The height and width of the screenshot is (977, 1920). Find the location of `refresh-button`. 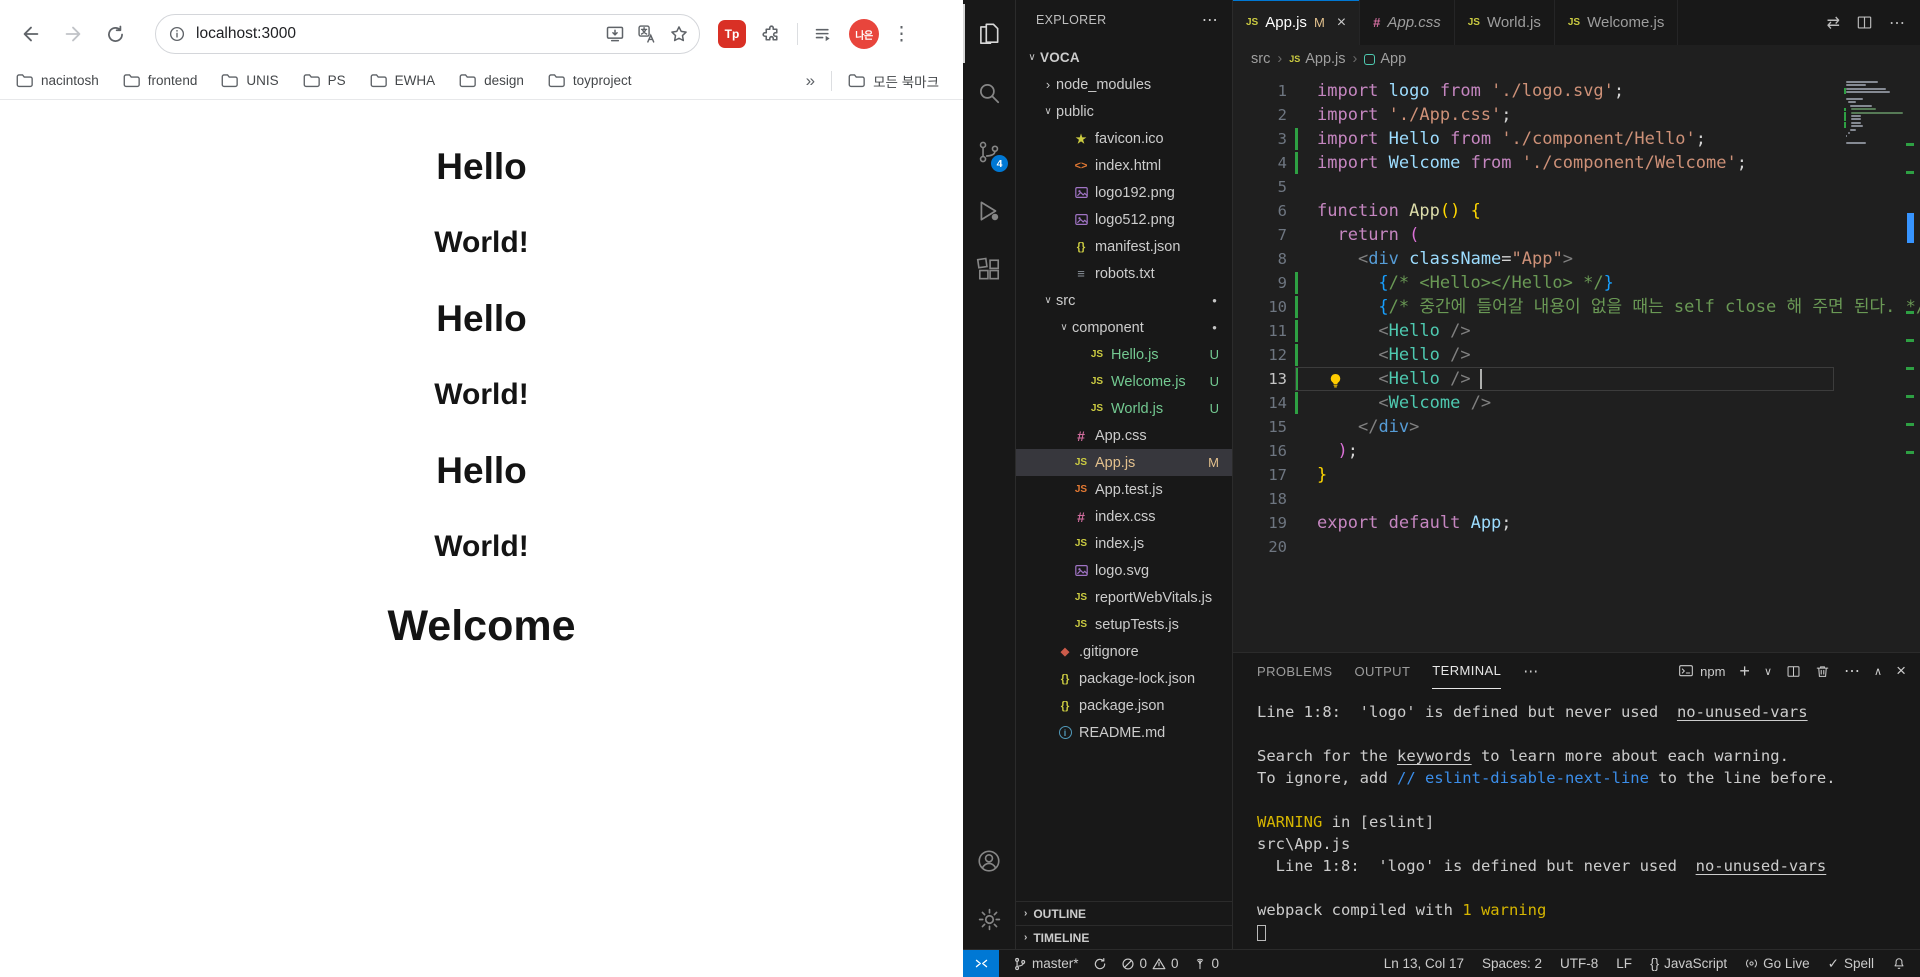

refresh-button is located at coordinates (115, 34).